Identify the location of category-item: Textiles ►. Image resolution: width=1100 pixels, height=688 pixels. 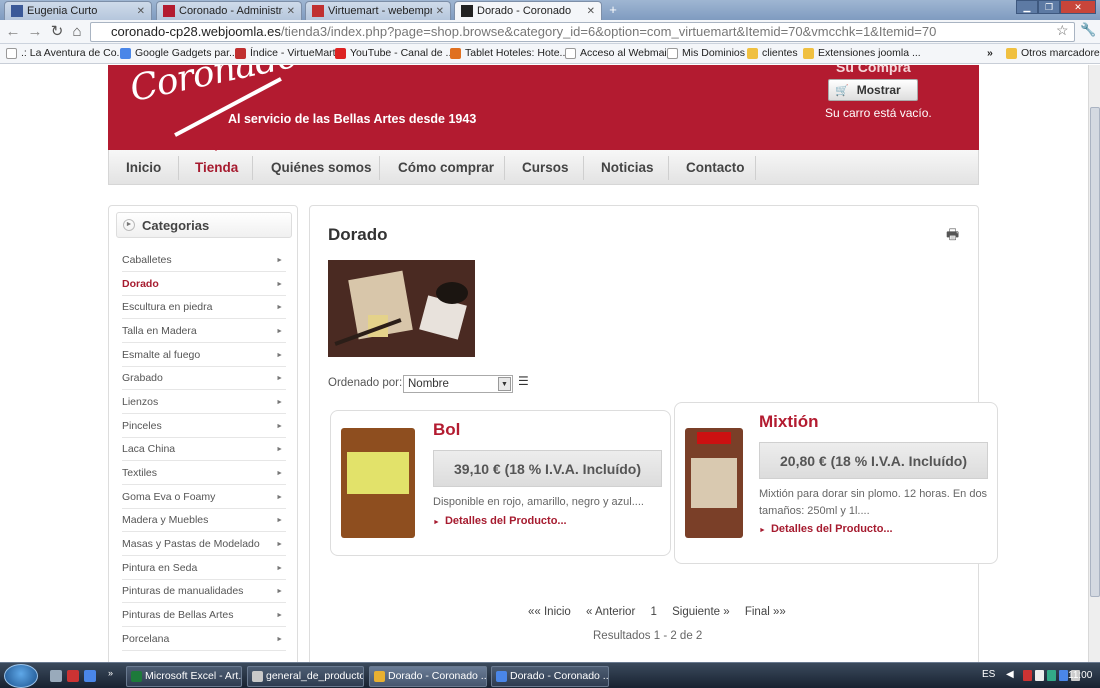
(204, 473).